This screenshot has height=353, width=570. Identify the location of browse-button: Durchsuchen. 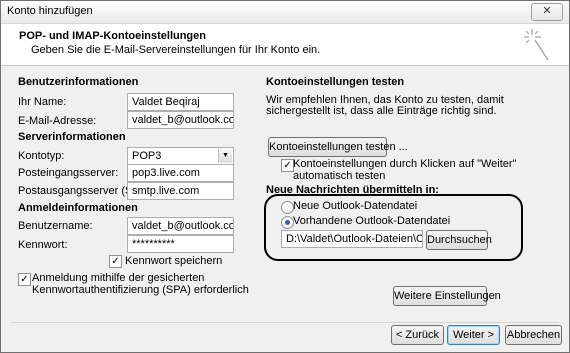
(459, 240).